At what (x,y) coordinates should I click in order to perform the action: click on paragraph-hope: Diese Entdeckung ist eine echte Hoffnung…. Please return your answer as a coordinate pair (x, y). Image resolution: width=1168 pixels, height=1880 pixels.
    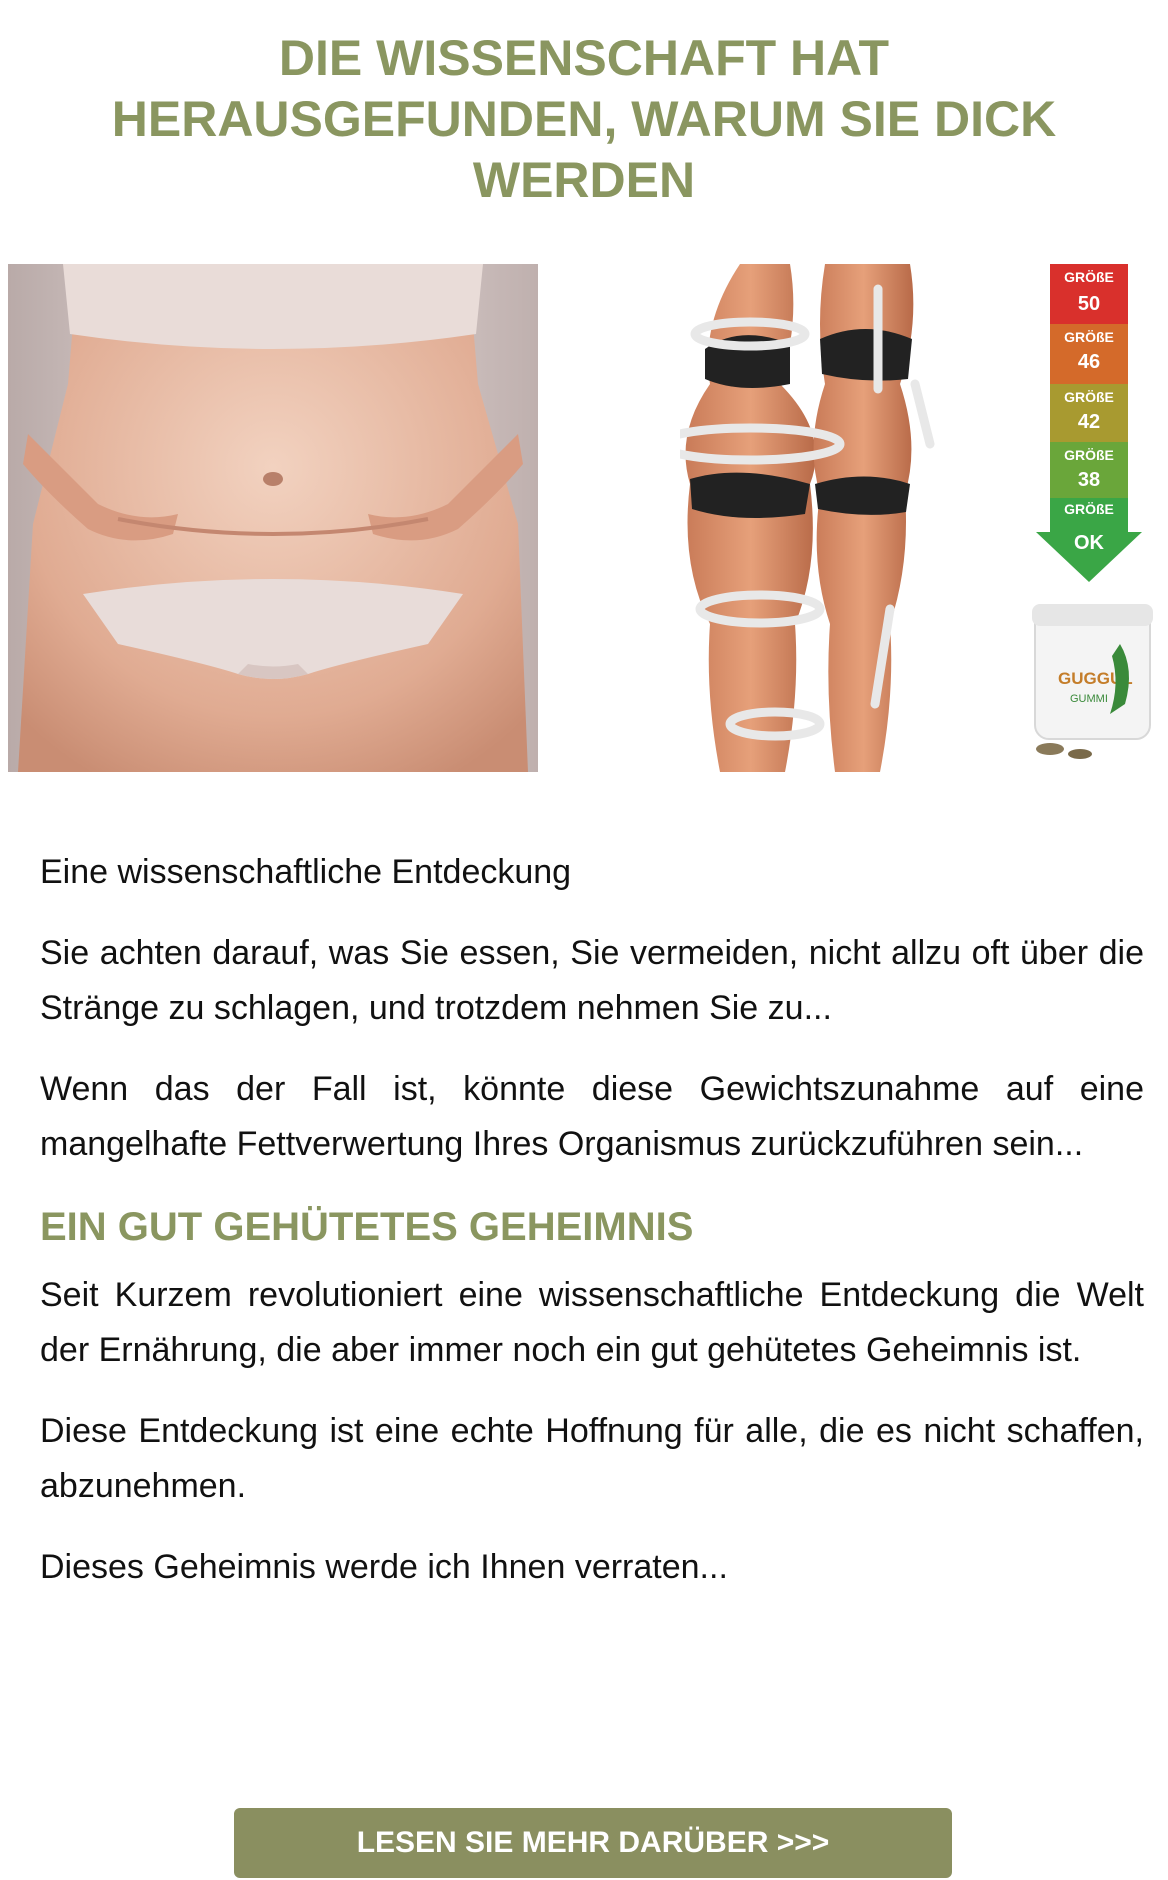
    Looking at the image, I should click on (592, 1458).